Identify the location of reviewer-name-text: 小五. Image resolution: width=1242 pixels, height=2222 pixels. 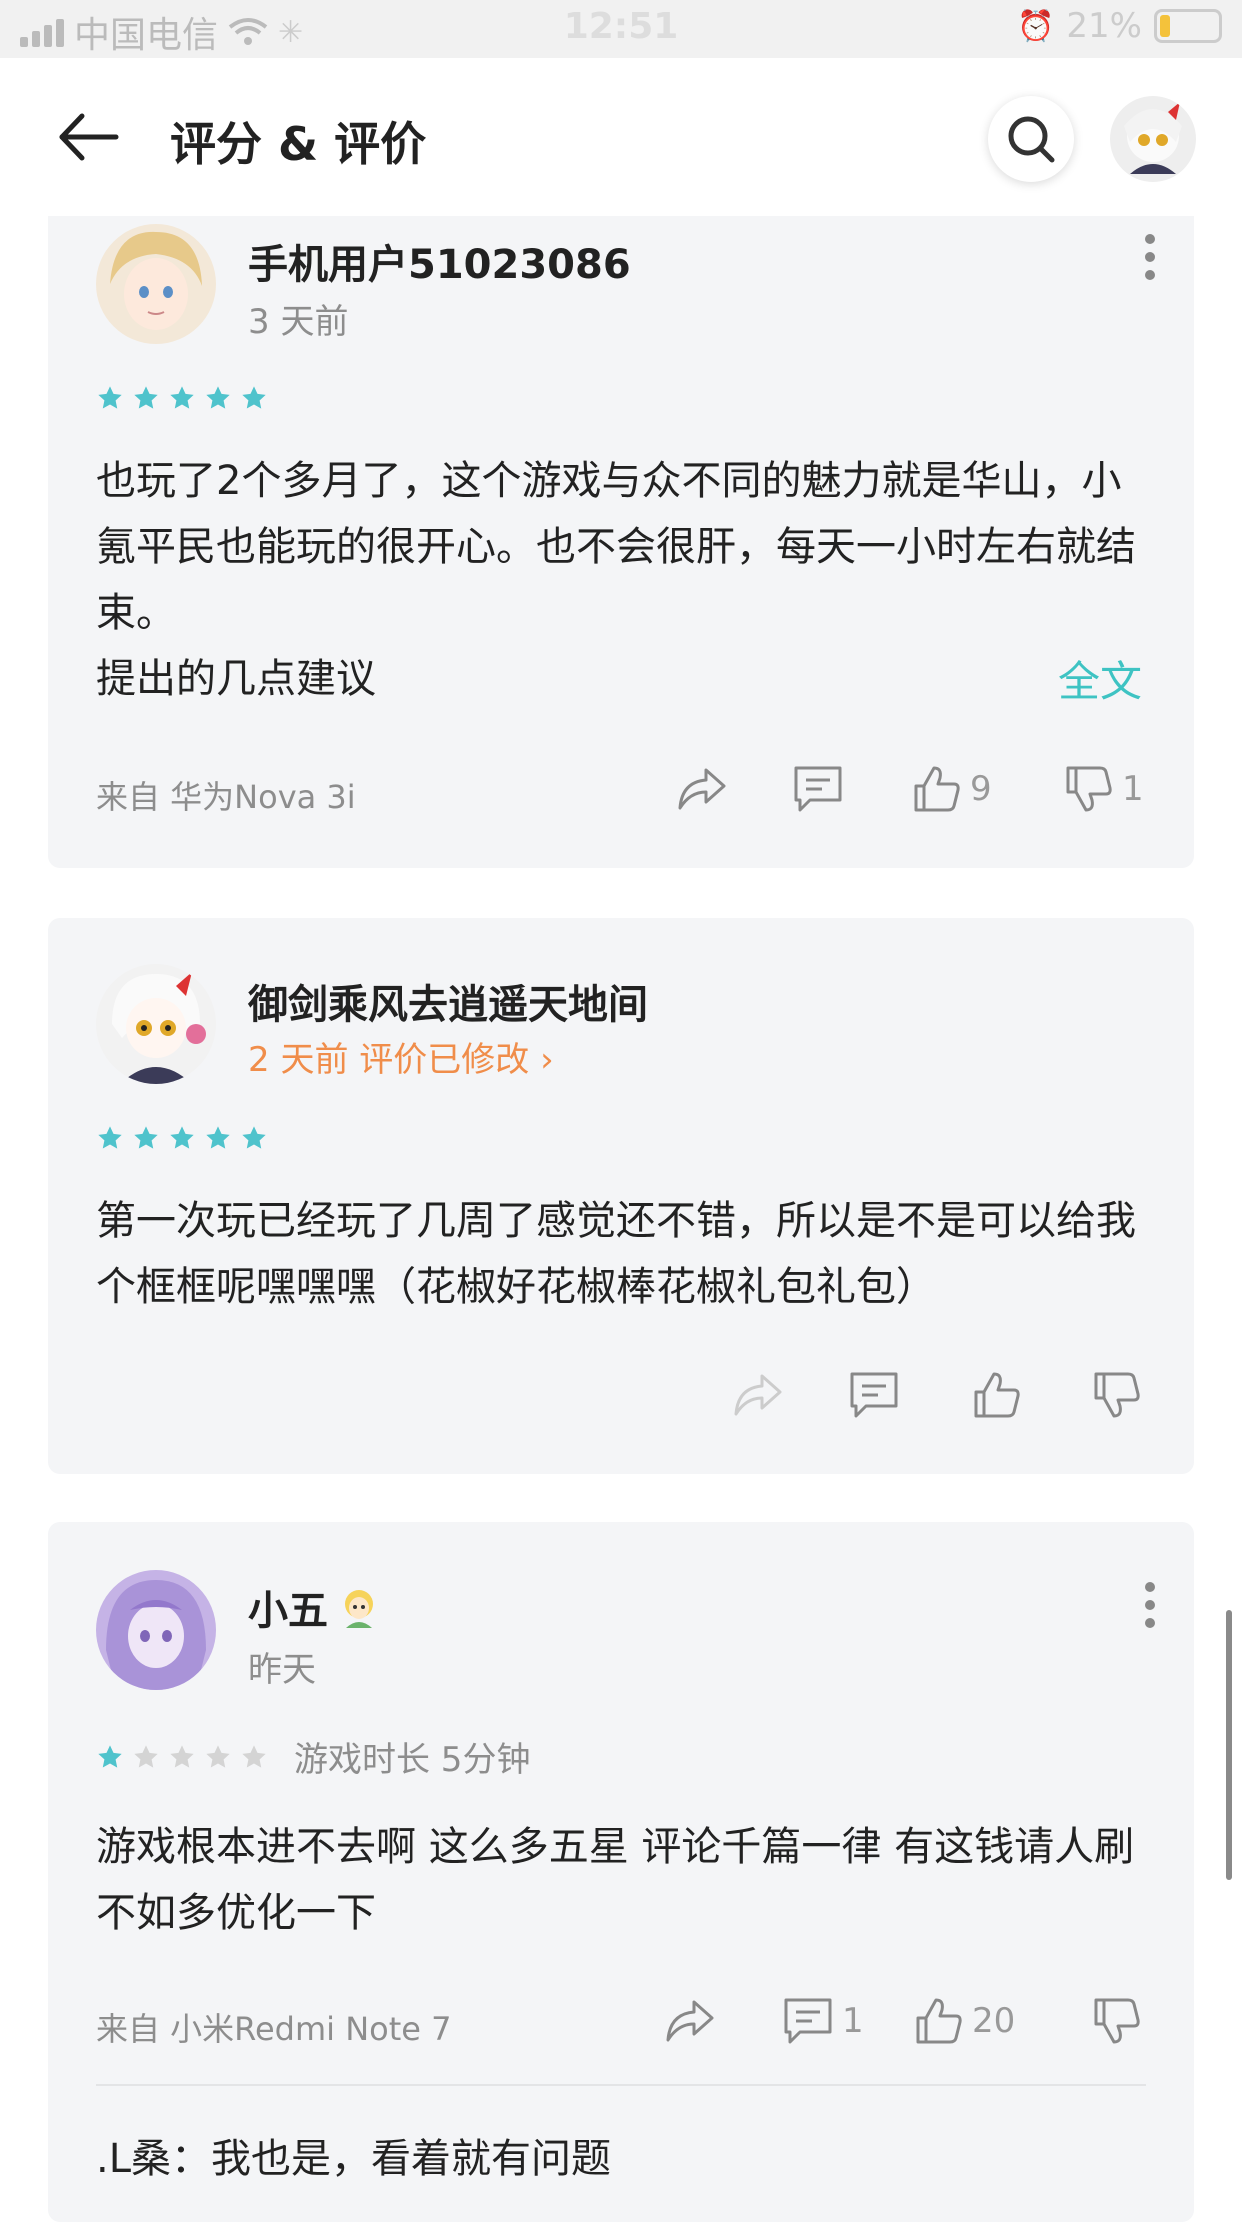
(288, 1611).